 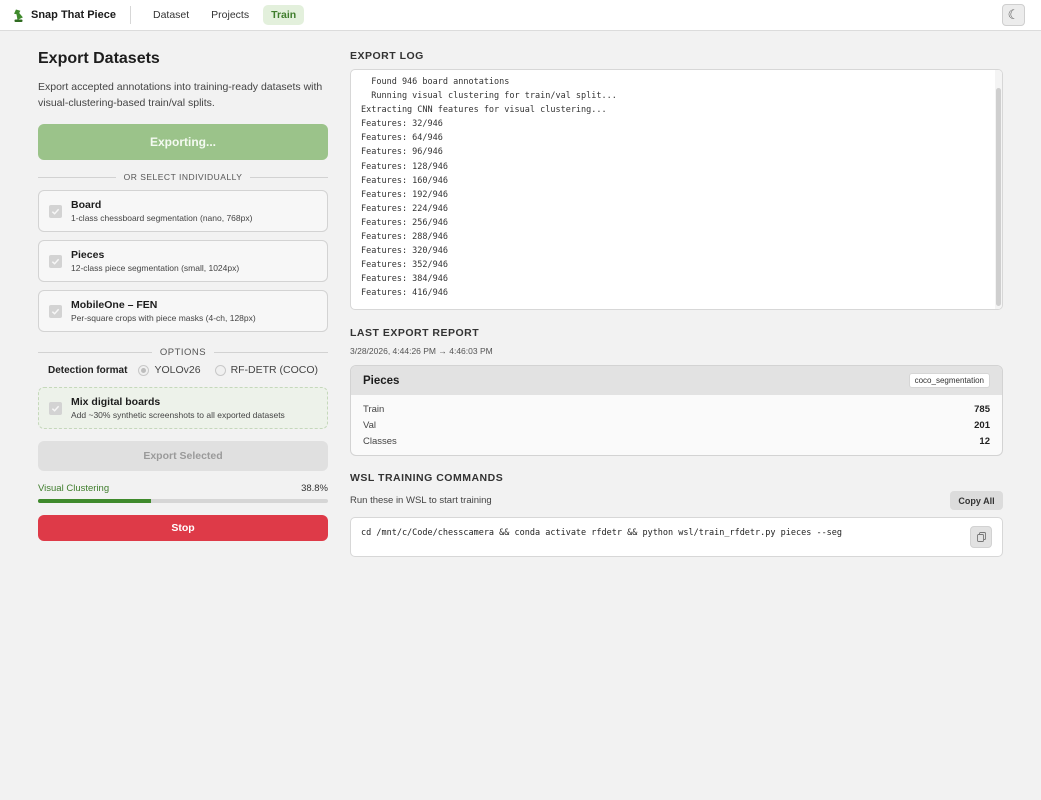 What do you see at coordinates (370, 425) in the screenshot?
I see `report-key: Val` at bounding box center [370, 425].